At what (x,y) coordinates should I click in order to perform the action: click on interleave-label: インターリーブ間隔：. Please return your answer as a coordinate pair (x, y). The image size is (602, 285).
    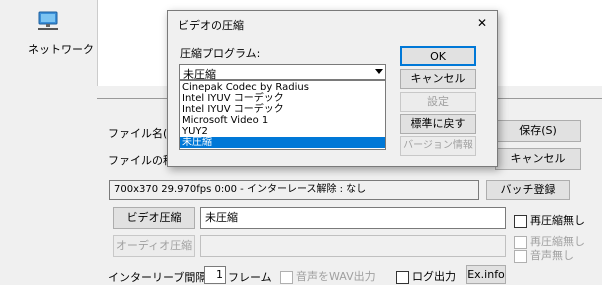
    Looking at the image, I should click on (163, 277).